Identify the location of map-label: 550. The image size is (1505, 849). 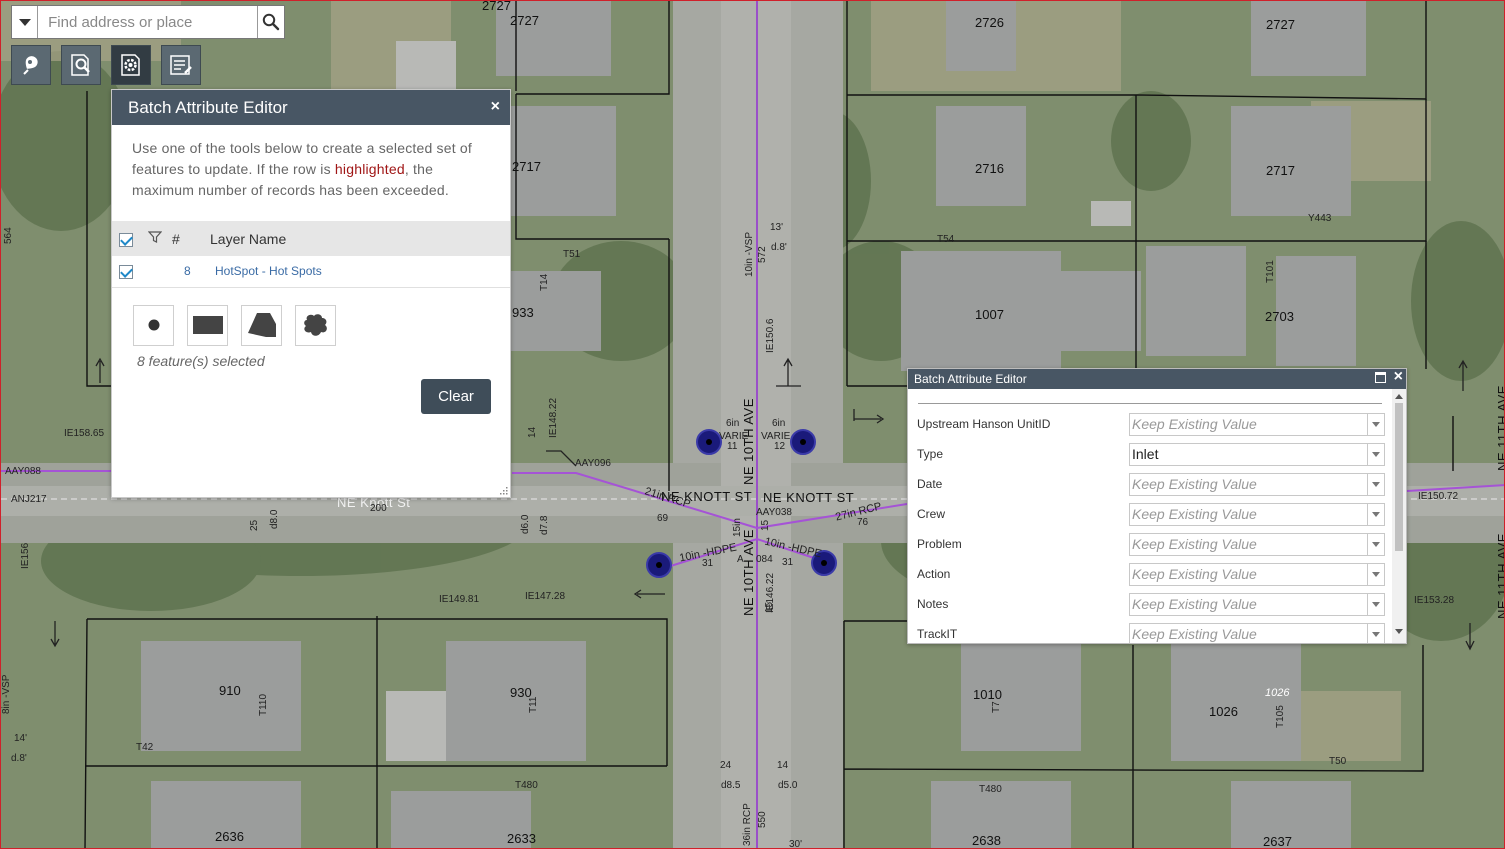
(762, 819).